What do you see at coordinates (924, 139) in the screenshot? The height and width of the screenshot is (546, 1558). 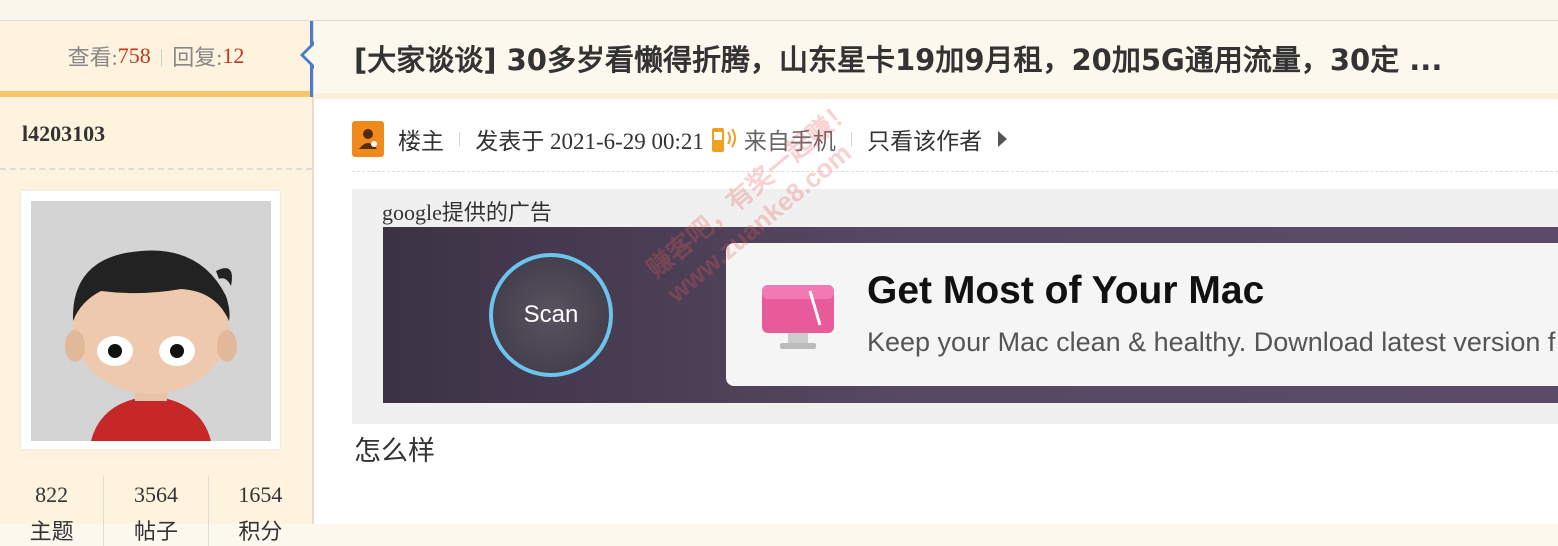 I see `only-author-link: 只看该作者` at bounding box center [924, 139].